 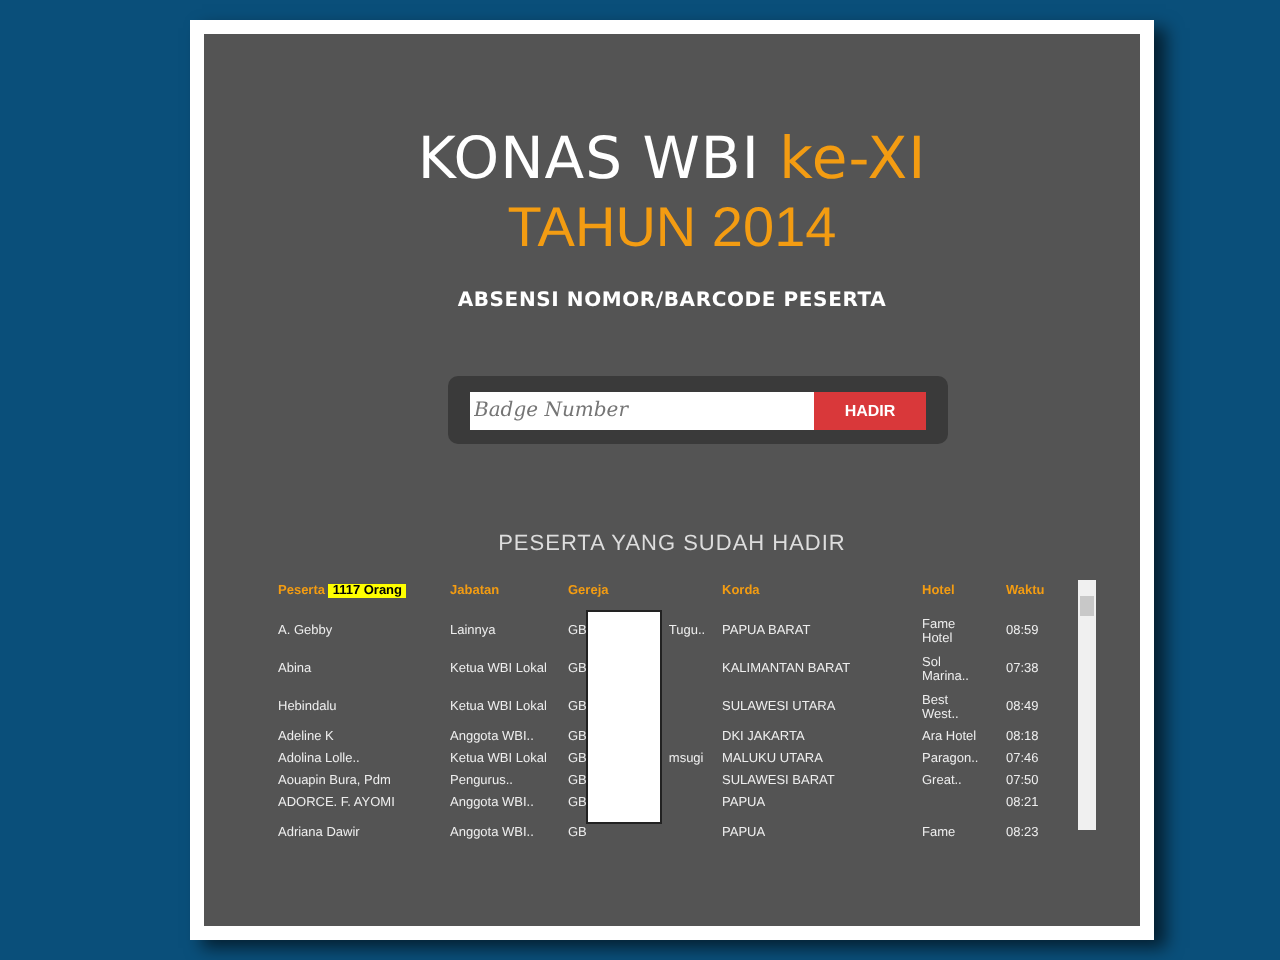 What do you see at coordinates (642, 410) in the screenshot?
I see `badge-number-field: Badge Number` at bounding box center [642, 410].